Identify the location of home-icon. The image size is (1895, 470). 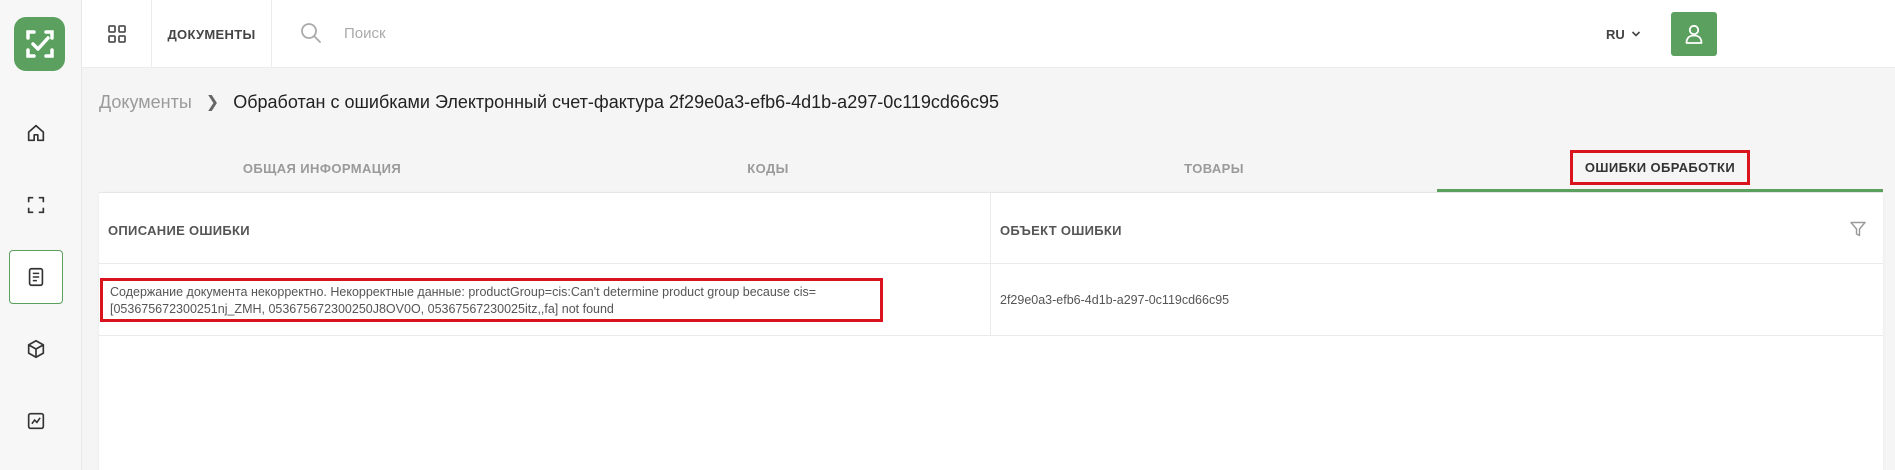
(36, 133).